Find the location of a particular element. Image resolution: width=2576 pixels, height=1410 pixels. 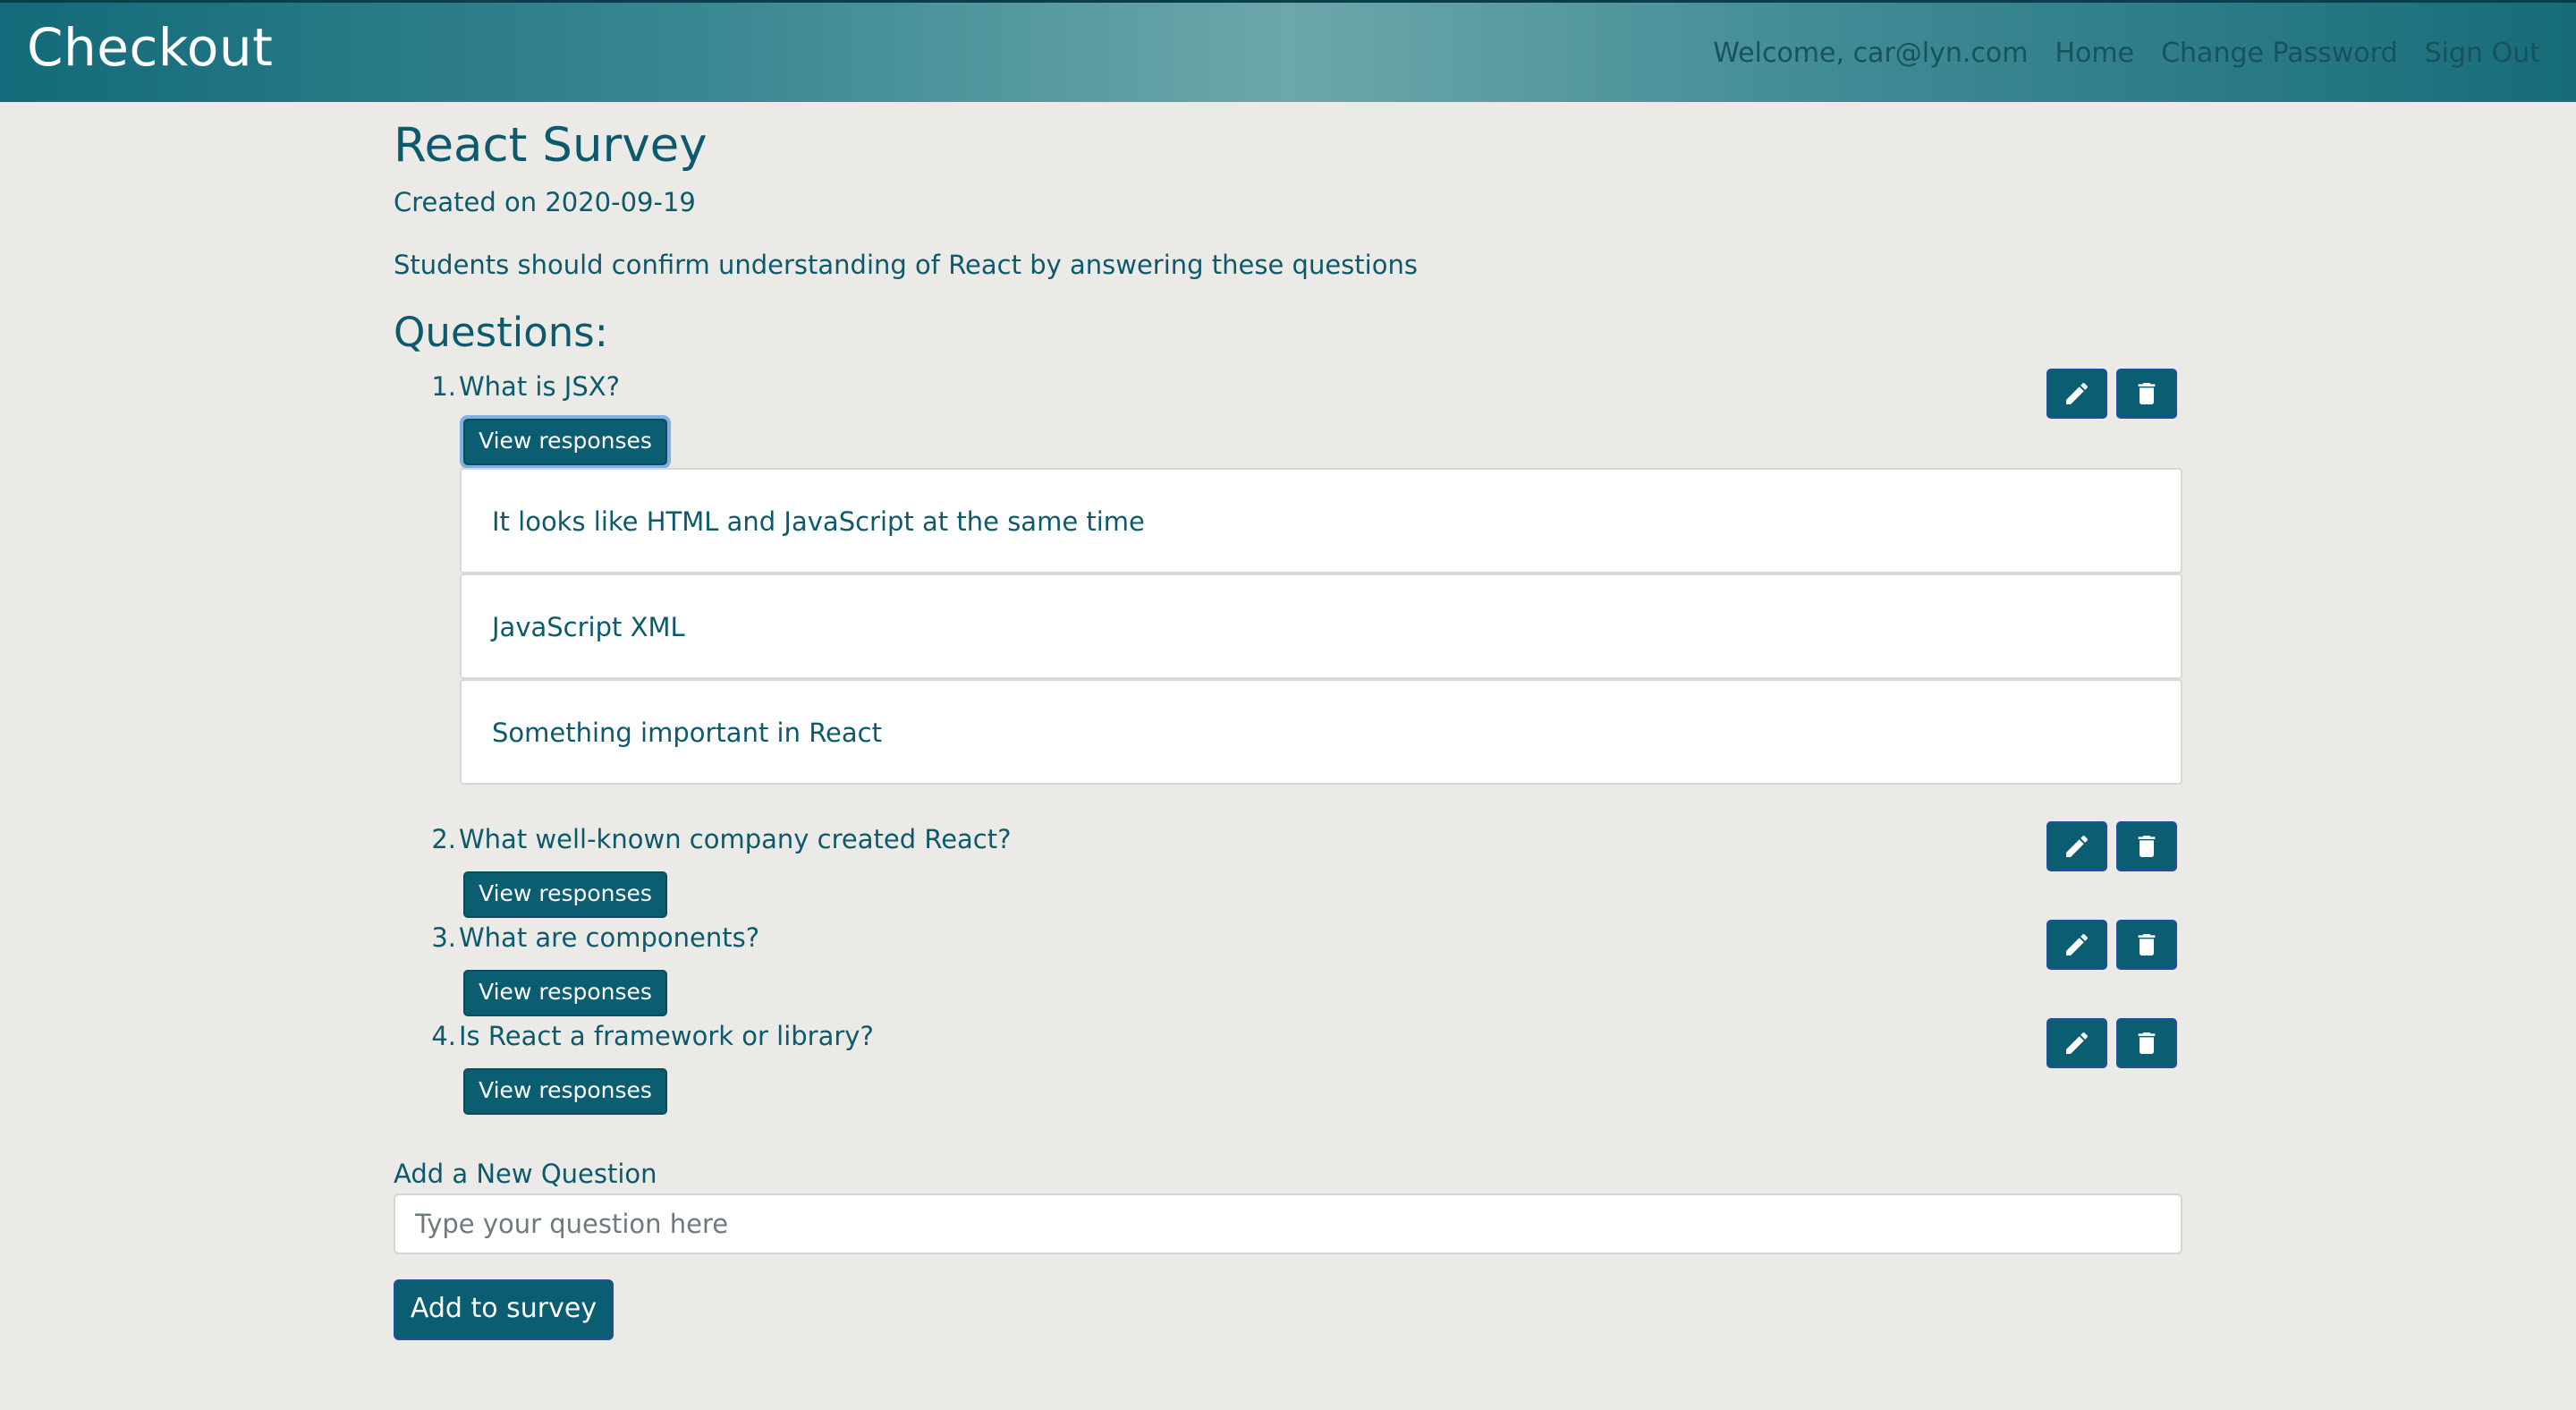

created-date: Created on 2020-09-19 is located at coordinates (545, 202).